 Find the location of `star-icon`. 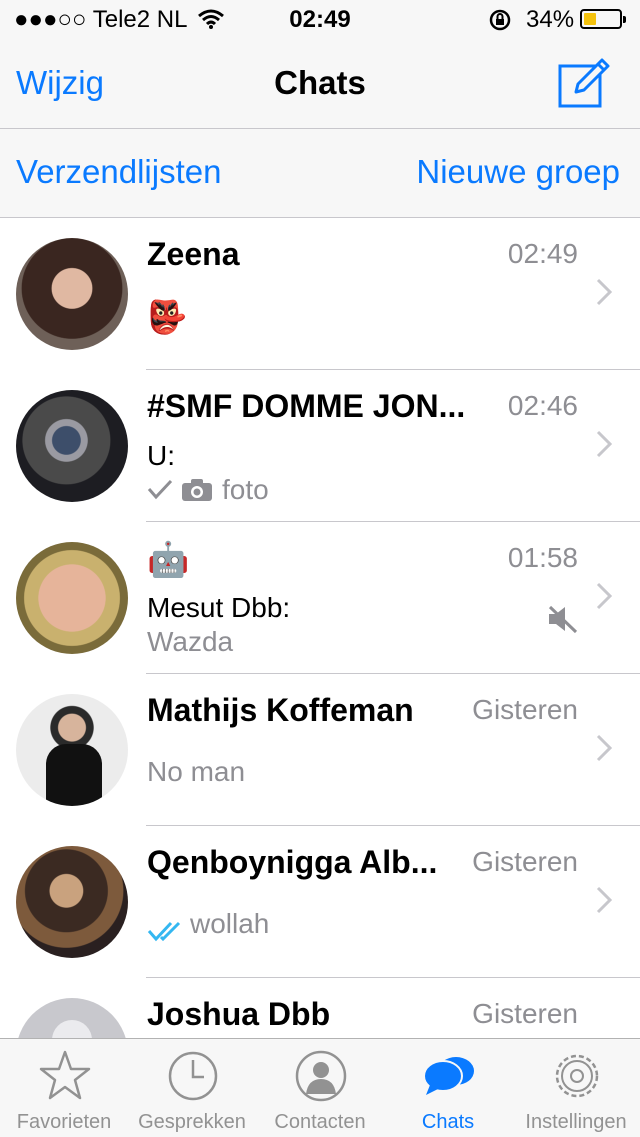

star-icon is located at coordinates (65, 1075).